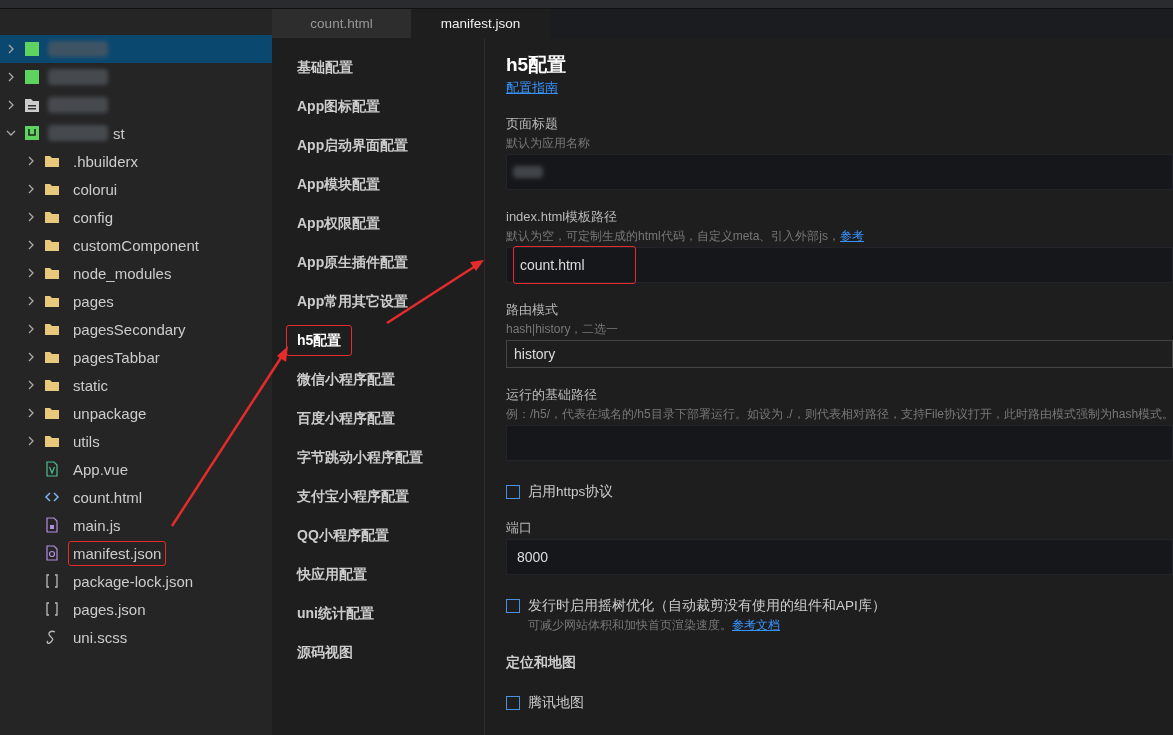 The height and width of the screenshot is (735, 1173). What do you see at coordinates (136, 469) in the screenshot?
I see `tree-item: App.vue` at bounding box center [136, 469].